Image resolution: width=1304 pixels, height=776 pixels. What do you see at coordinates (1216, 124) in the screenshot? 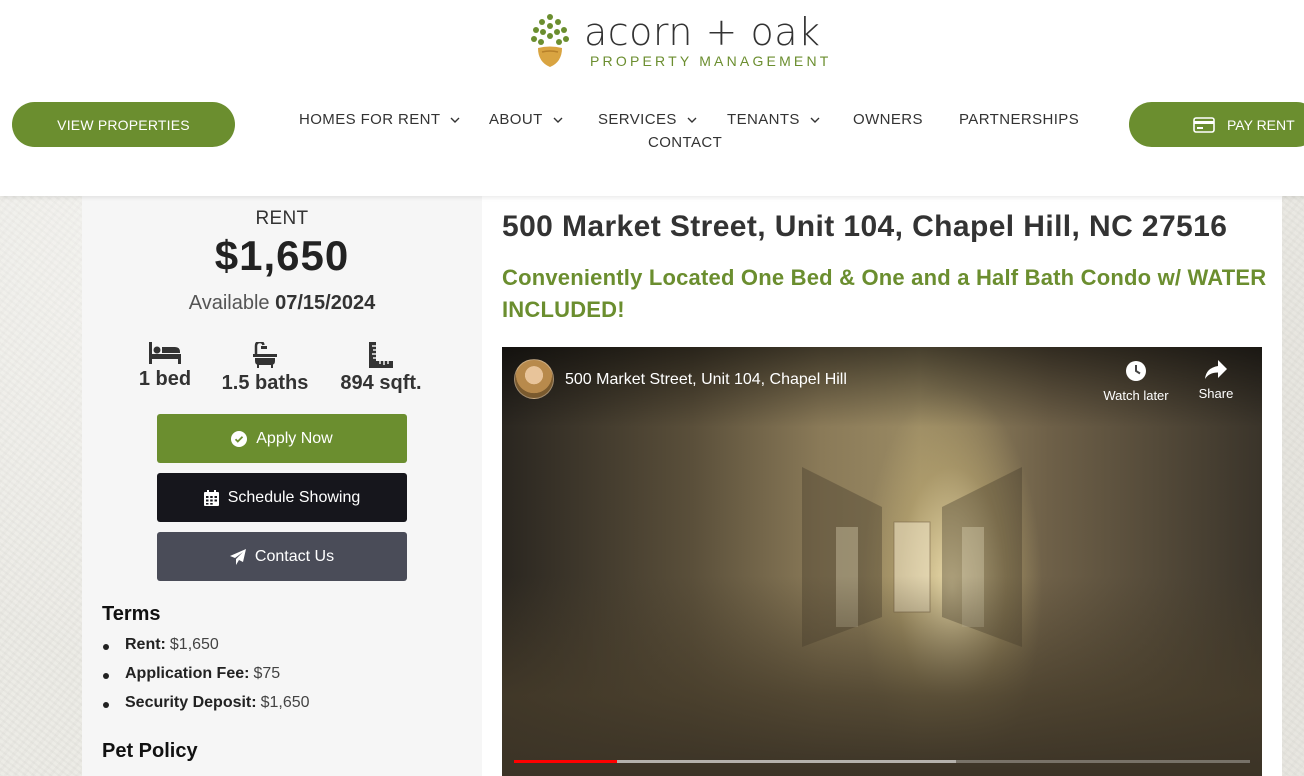
I see `pay-rent-button: PAY RENT` at bounding box center [1216, 124].